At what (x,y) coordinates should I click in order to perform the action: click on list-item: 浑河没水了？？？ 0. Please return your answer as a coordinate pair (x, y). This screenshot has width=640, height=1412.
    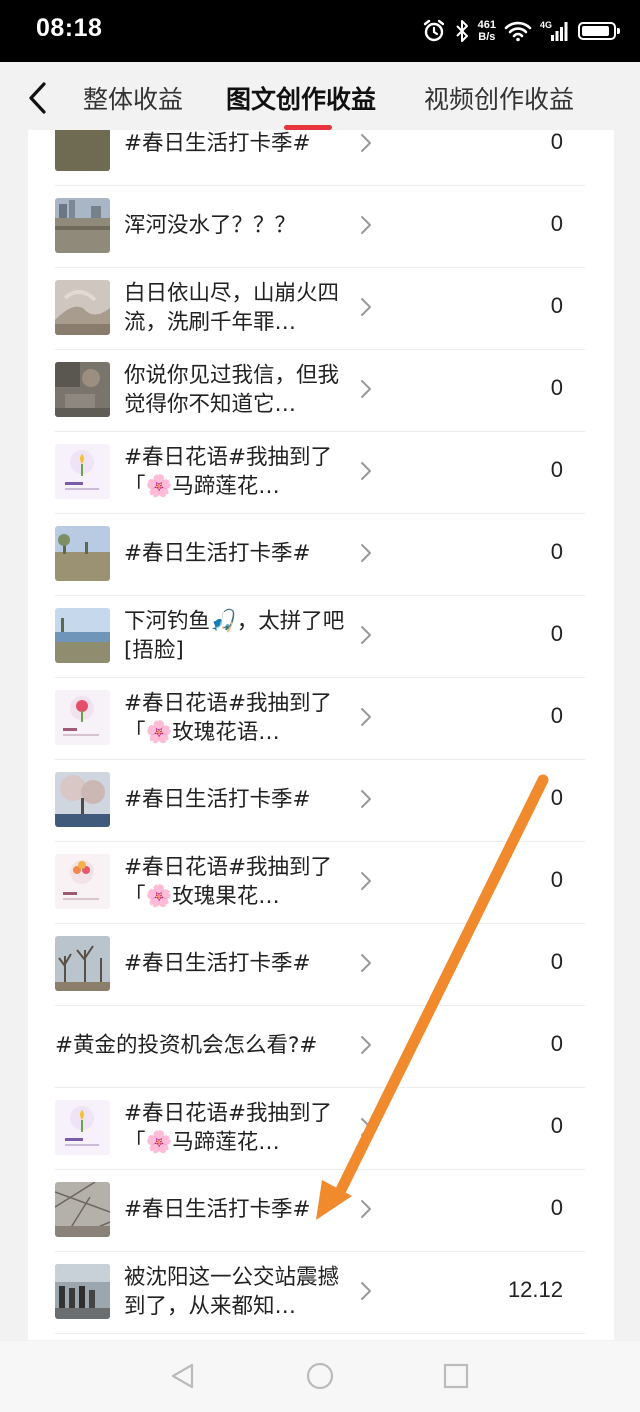
    Looking at the image, I should click on (320, 226).